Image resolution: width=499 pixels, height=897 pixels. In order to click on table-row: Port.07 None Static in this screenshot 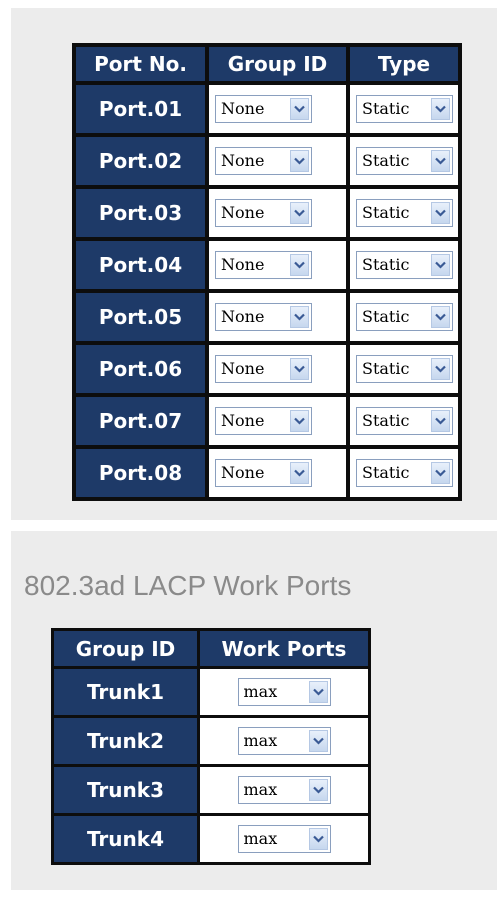, I will do `click(267, 421)`.